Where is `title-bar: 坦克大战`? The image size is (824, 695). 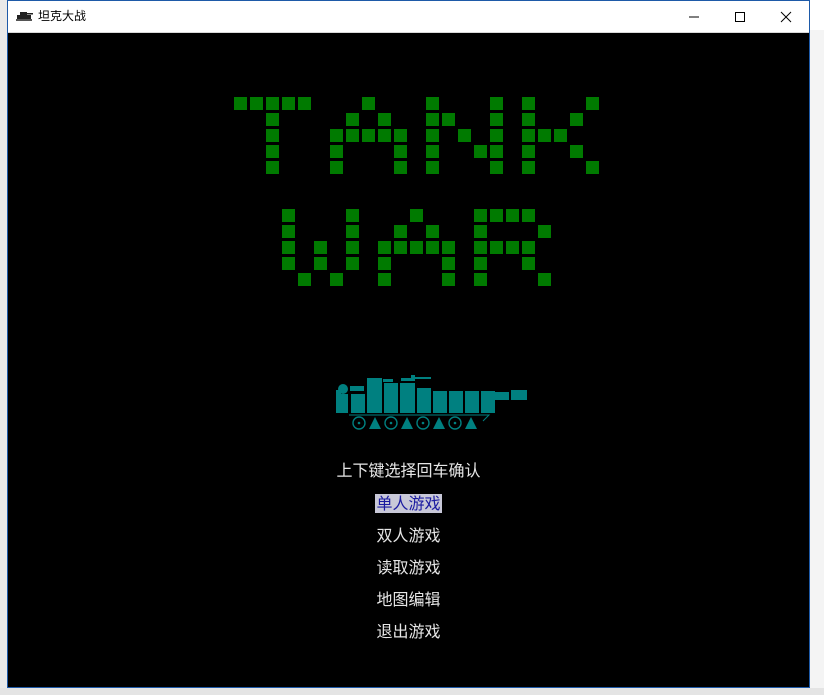 title-bar: 坦克大战 is located at coordinates (408, 17).